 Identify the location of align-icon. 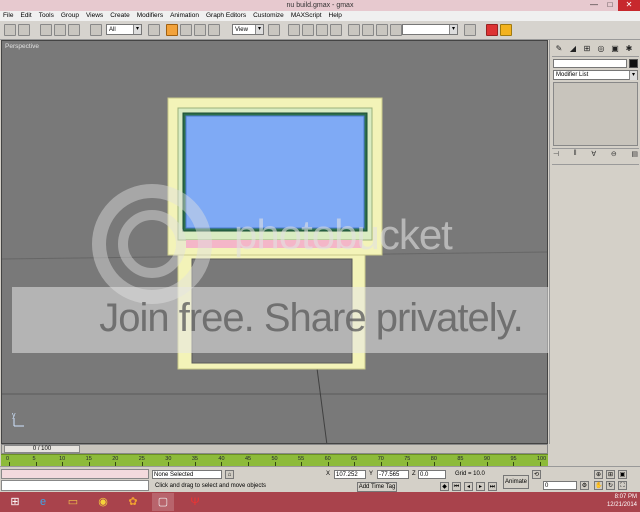
(368, 30).